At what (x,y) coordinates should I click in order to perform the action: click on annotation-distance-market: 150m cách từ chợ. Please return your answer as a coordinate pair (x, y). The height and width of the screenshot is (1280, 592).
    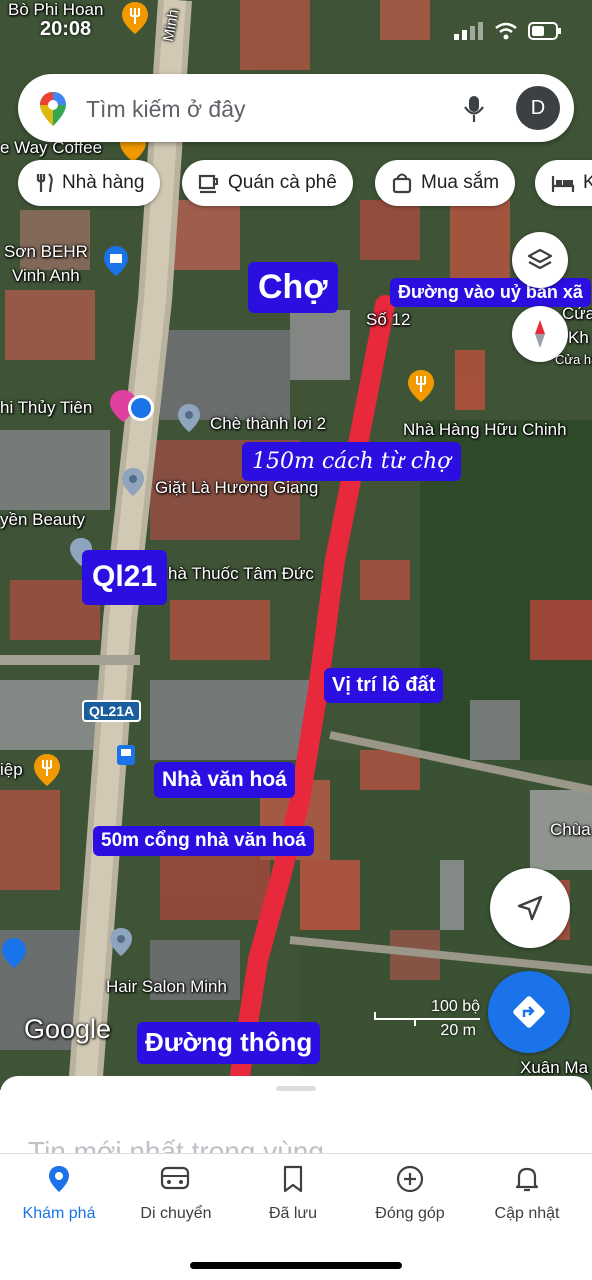
    Looking at the image, I should click on (351, 462).